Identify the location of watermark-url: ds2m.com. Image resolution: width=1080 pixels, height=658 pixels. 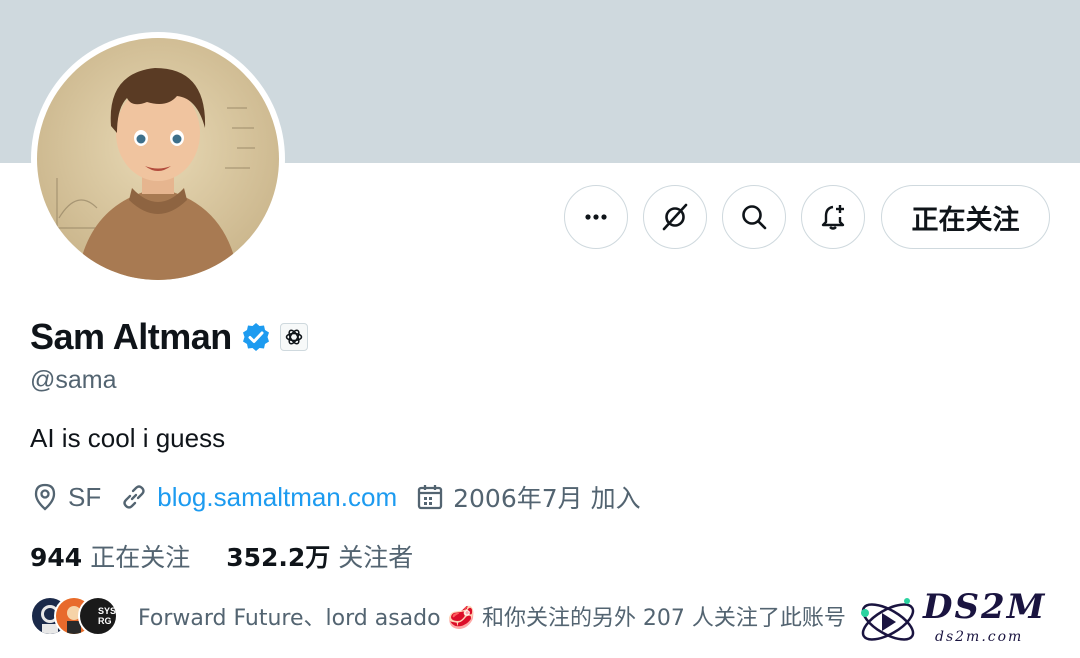
(979, 637).